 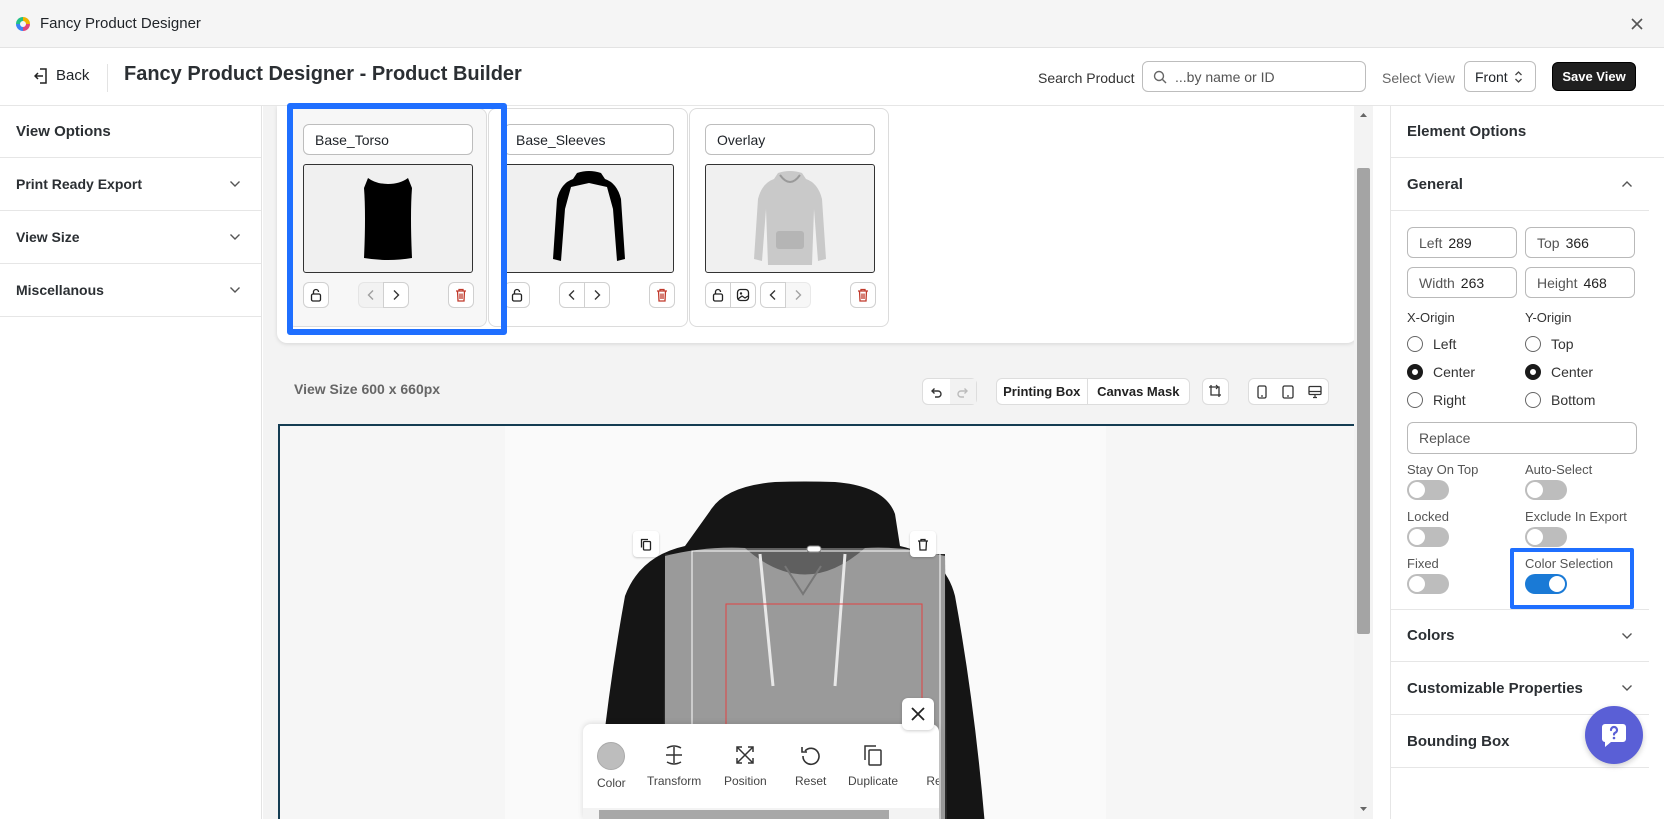 I want to click on printing-box-button: Printing Box, so click(x=1042, y=391).